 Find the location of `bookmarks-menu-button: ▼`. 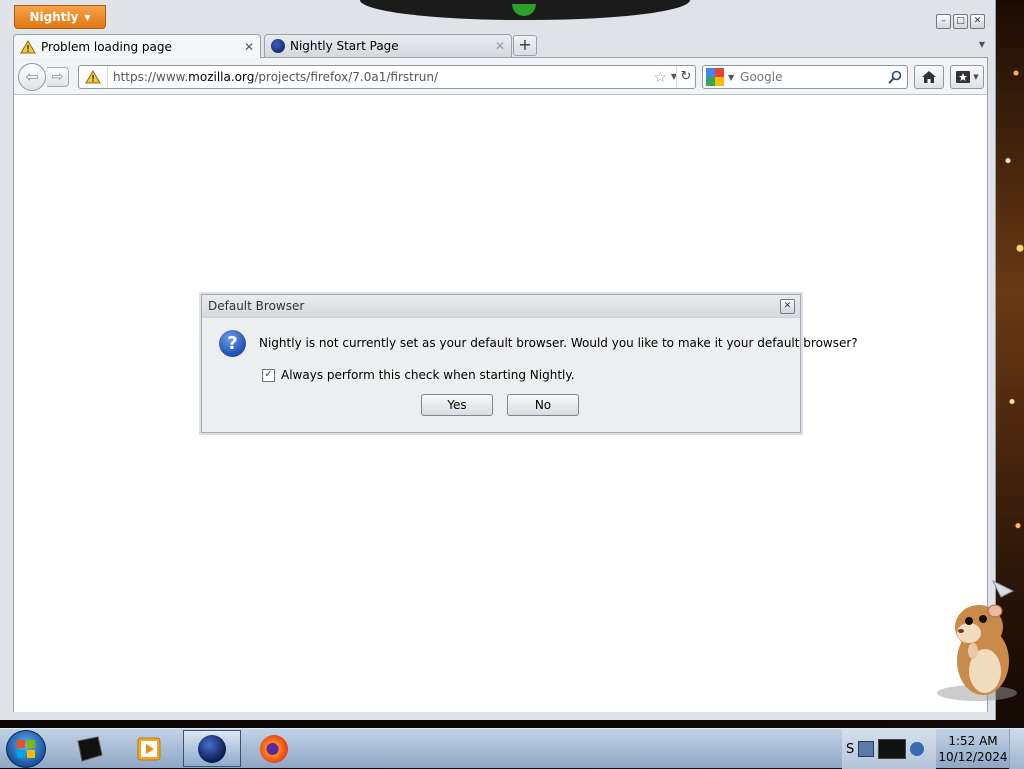

bookmarks-menu-button: ▼ is located at coordinates (967, 77).